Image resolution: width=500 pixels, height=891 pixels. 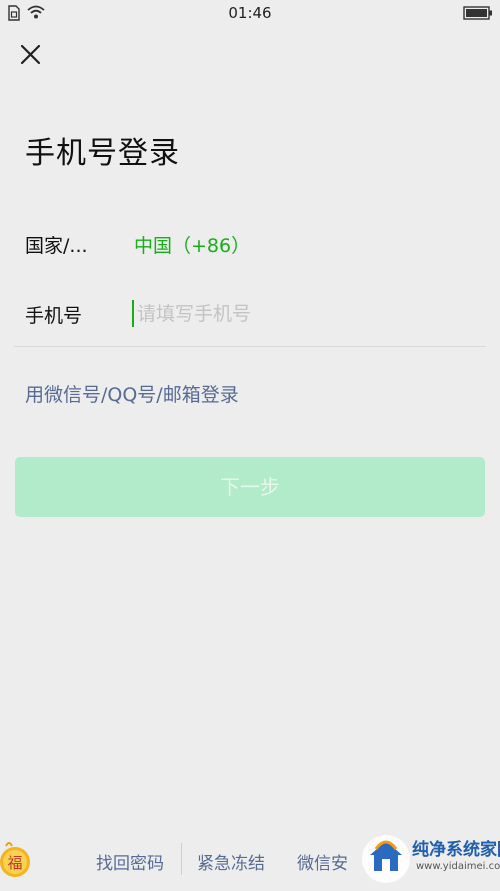 I want to click on emergency-freeze-link: 紧急冻结, so click(x=231, y=861).